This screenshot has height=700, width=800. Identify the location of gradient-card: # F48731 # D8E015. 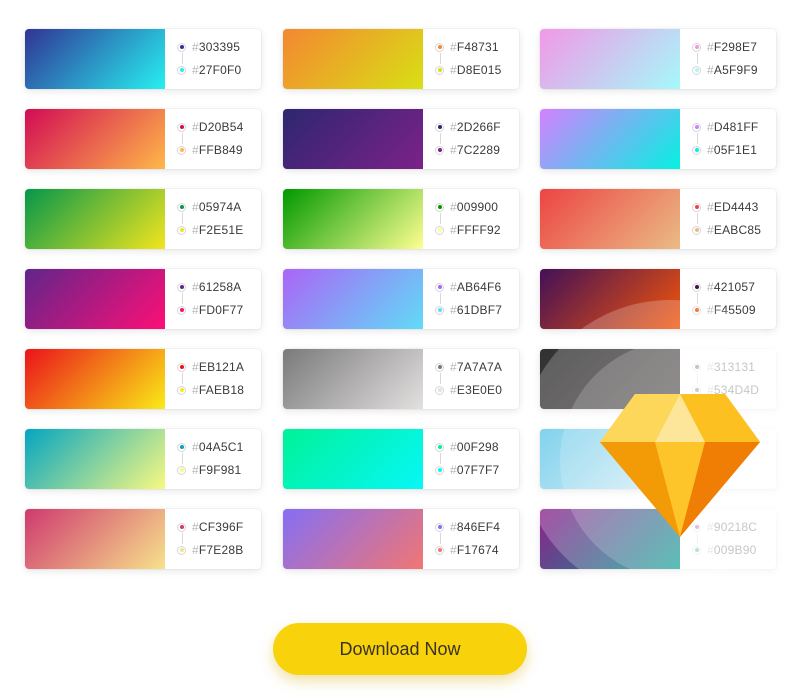
(401, 59).